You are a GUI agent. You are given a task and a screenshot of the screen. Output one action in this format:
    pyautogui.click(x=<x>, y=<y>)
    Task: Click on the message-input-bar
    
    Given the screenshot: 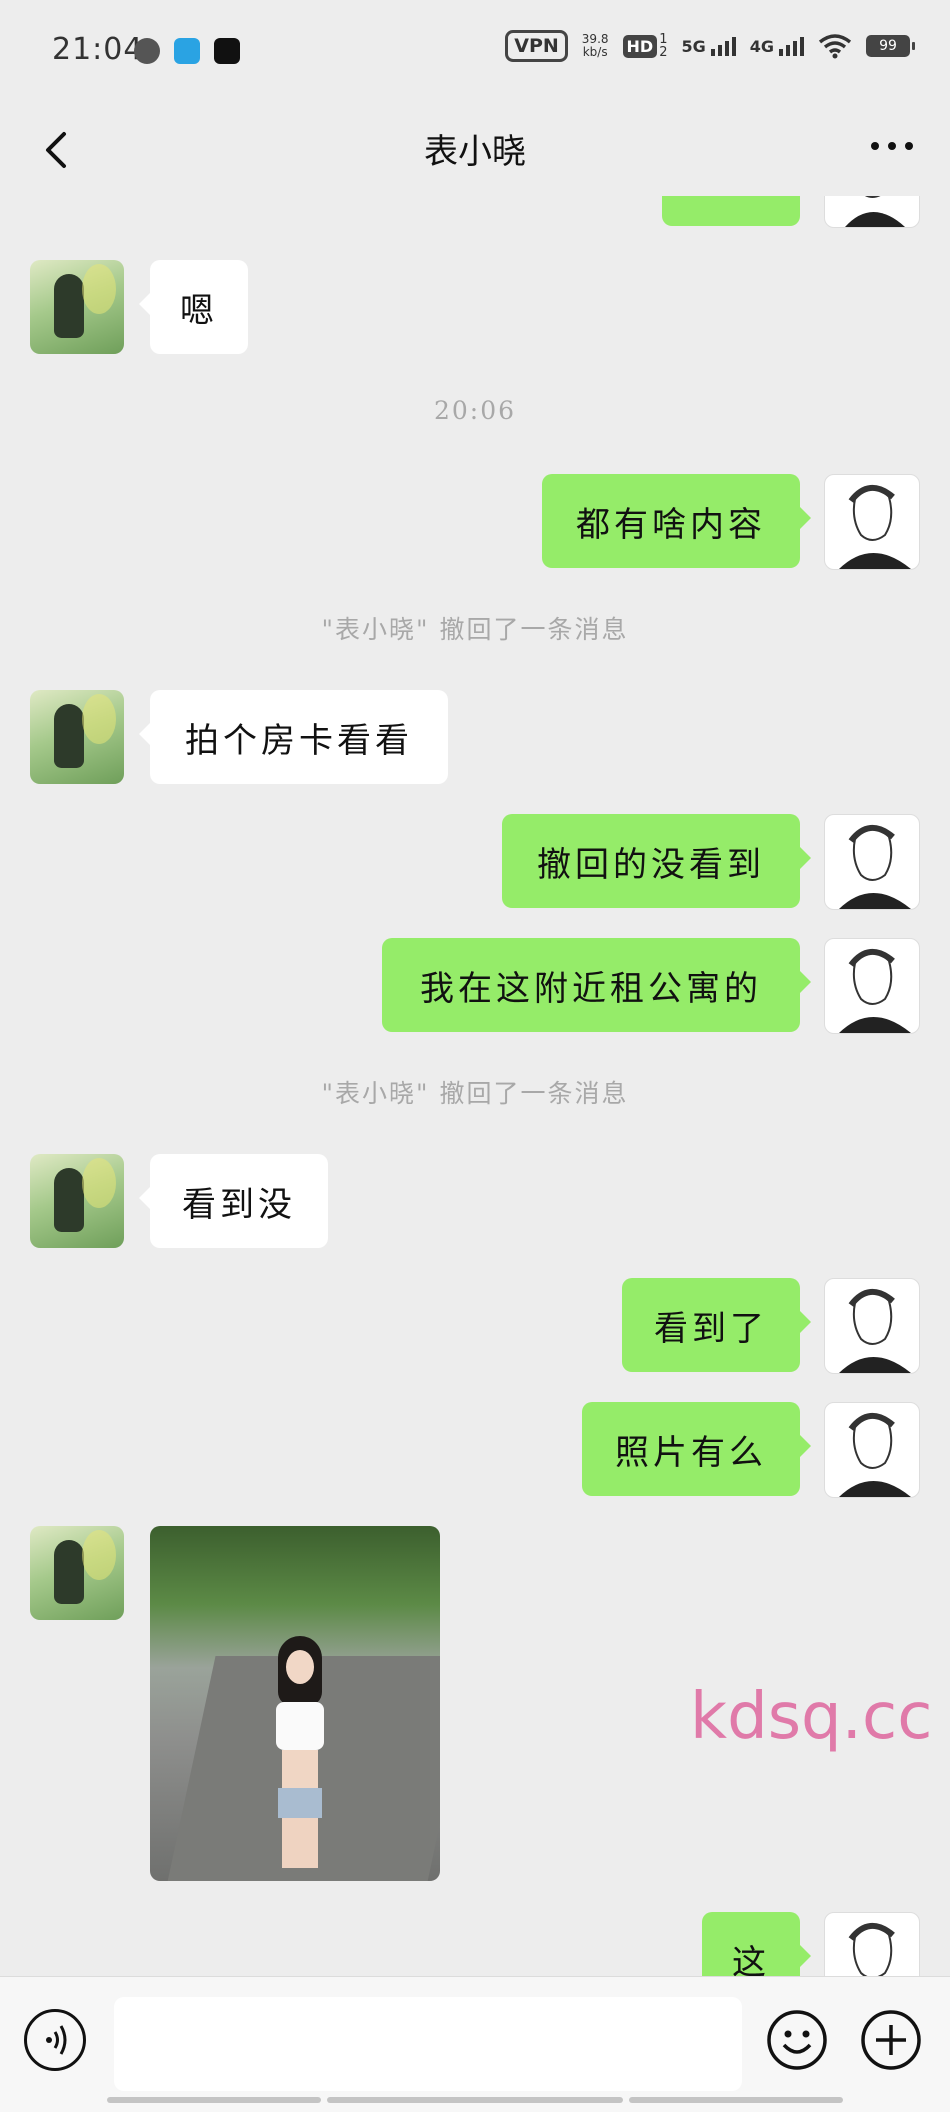 What is the action you would take?
    pyautogui.click(x=475, y=2044)
    